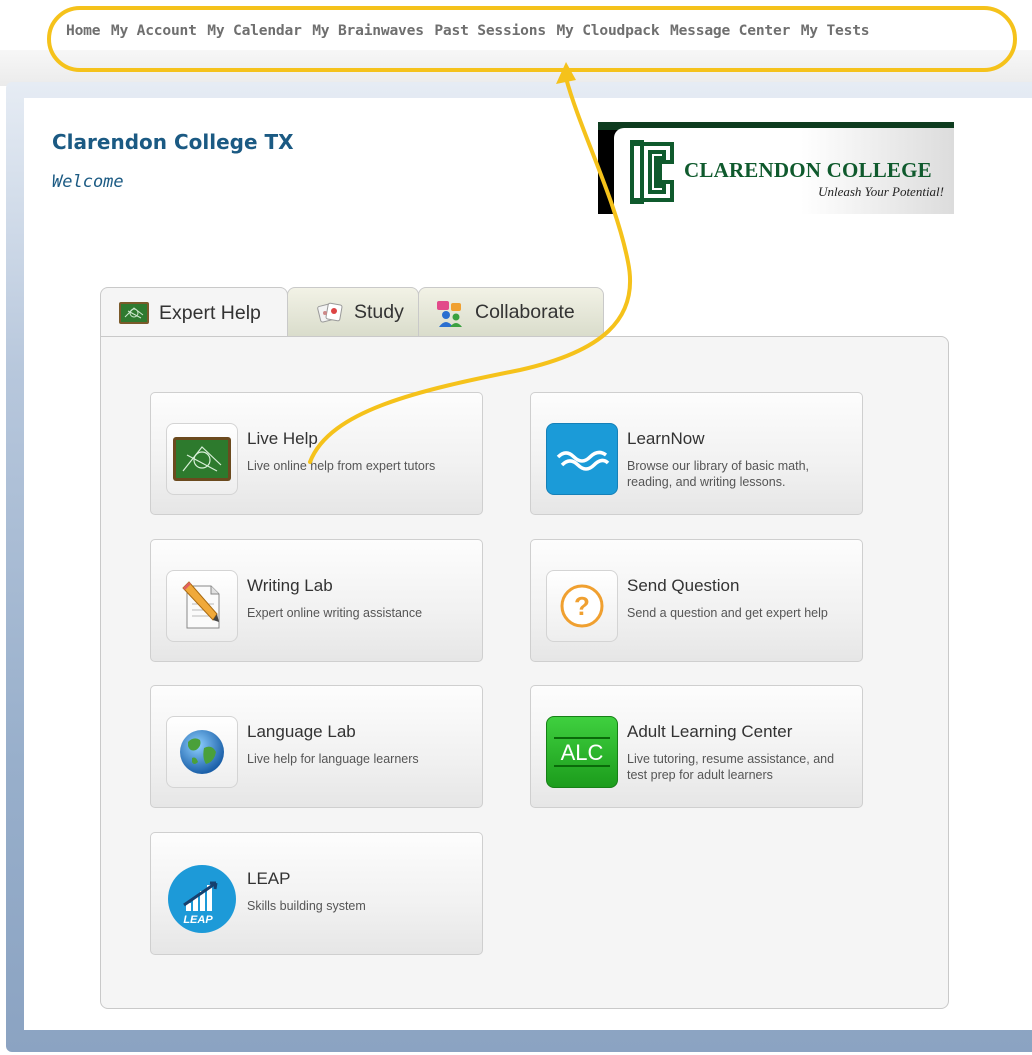 The width and height of the screenshot is (1032, 1055). I want to click on alc-icon: ALC, so click(582, 752).